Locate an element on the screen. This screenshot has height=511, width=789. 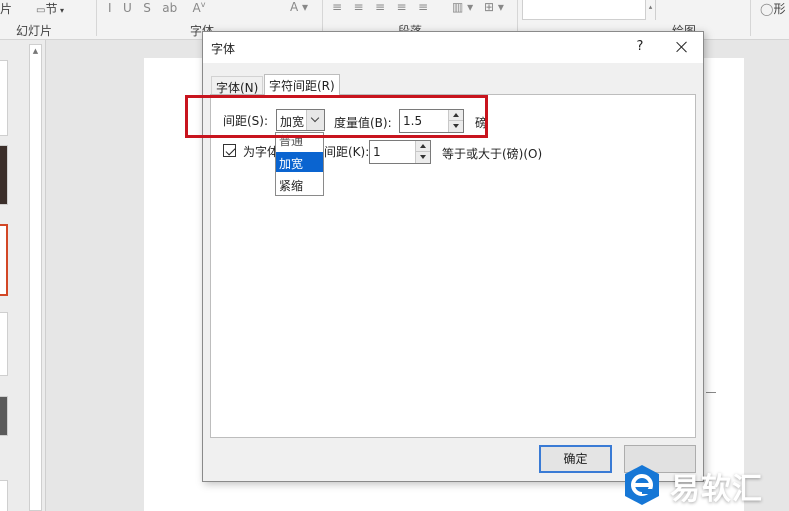
kerning-label-right: 间距(K): is located at coordinates (347, 152).